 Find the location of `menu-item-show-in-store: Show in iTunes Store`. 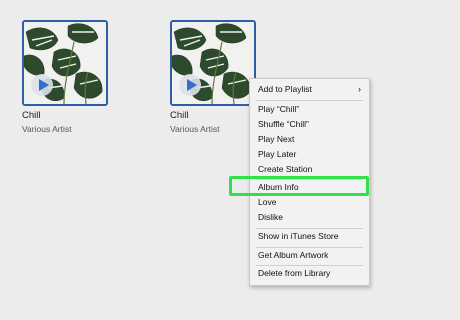

menu-item-show-in-store: Show in iTunes Store is located at coordinates (309, 236).